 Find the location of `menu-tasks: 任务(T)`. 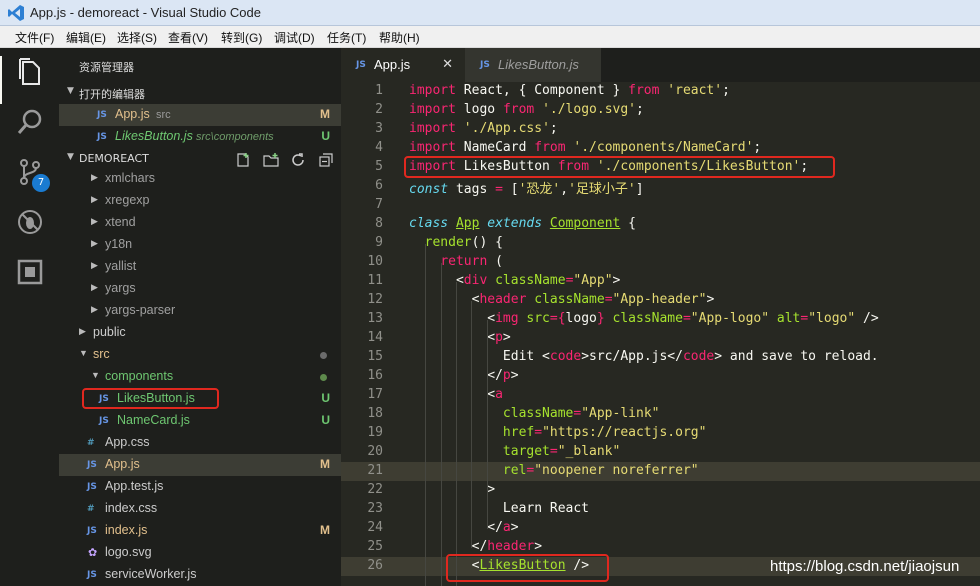

menu-tasks: 任务(T) is located at coordinates (346, 37).